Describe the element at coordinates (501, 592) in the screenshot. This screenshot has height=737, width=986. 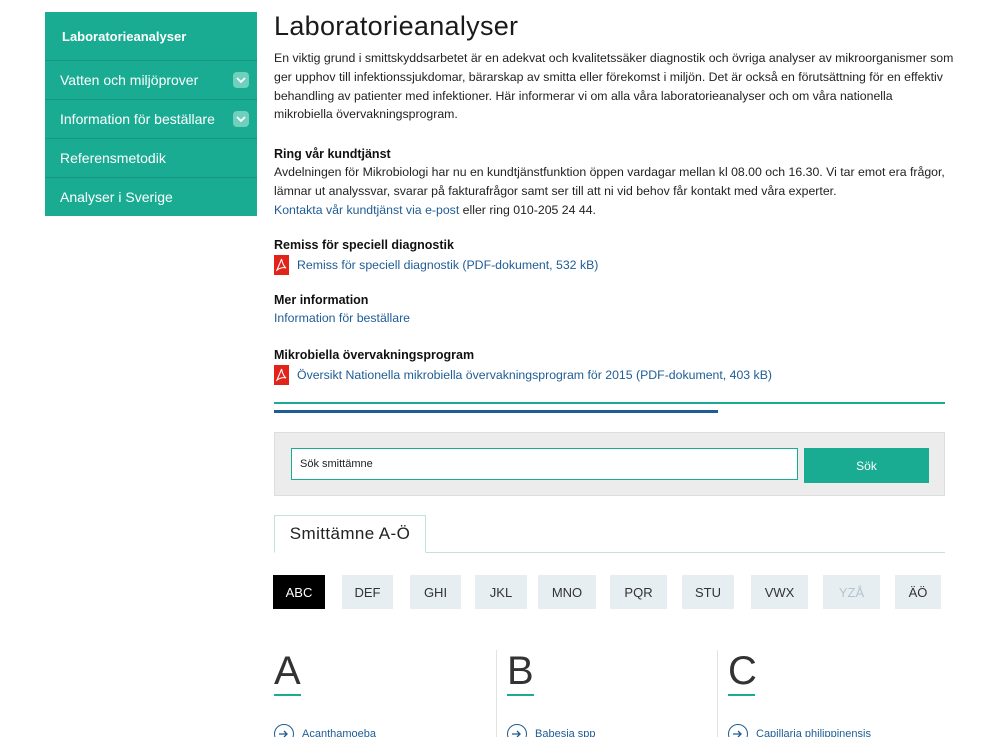
I see `letter-filter-jkl: JKL` at that location.